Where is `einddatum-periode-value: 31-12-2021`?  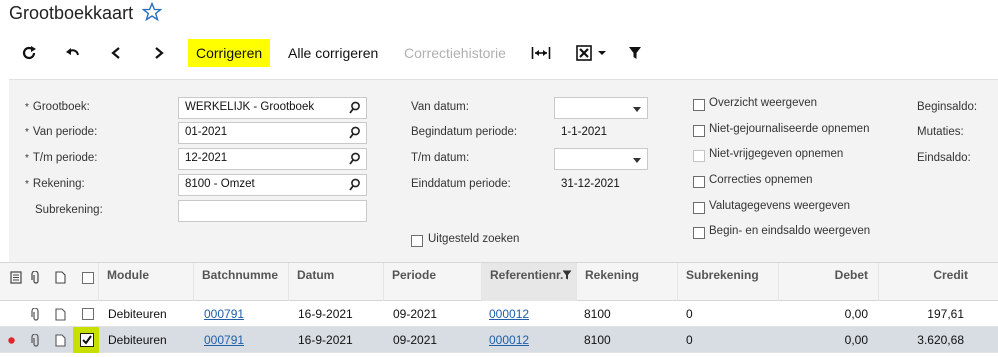 einddatum-periode-value: 31-12-2021 is located at coordinates (590, 184).